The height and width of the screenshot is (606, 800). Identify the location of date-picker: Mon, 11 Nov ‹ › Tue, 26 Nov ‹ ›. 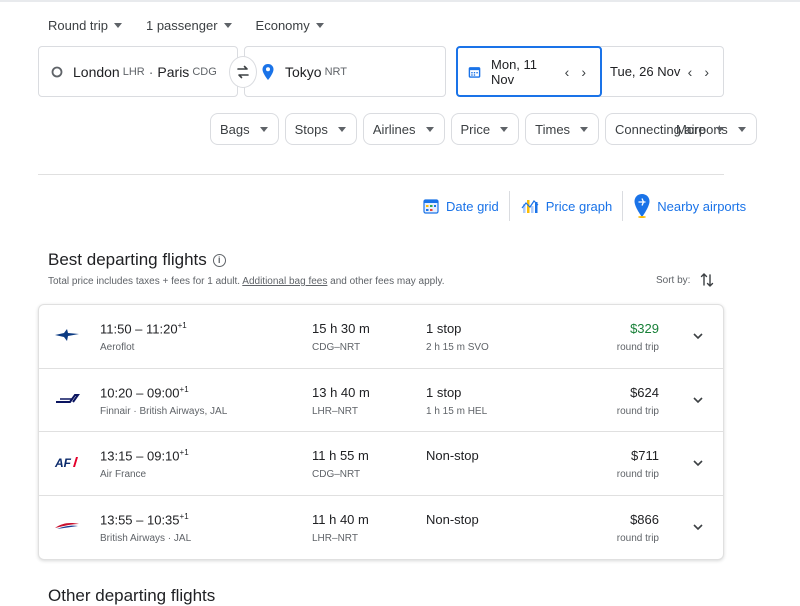
(590, 71).